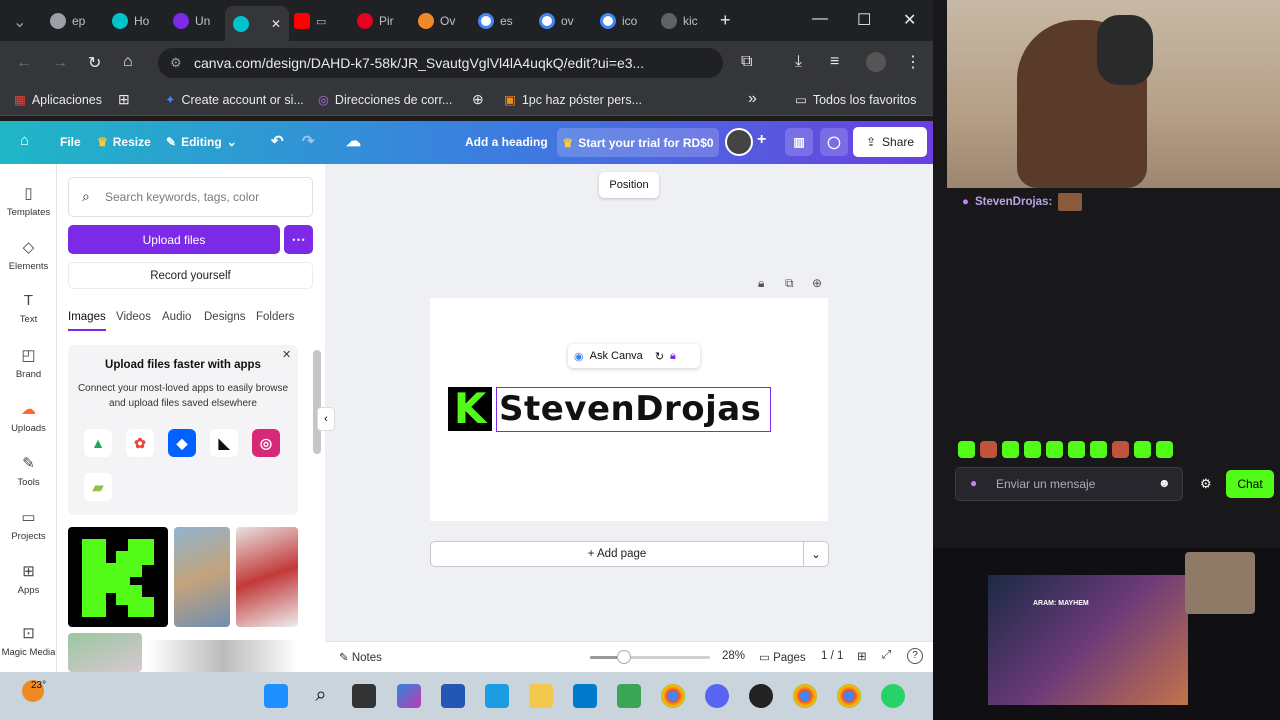  Describe the element at coordinates (864, 20) in the screenshot. I see `maximize-icon: ☐` at that location.